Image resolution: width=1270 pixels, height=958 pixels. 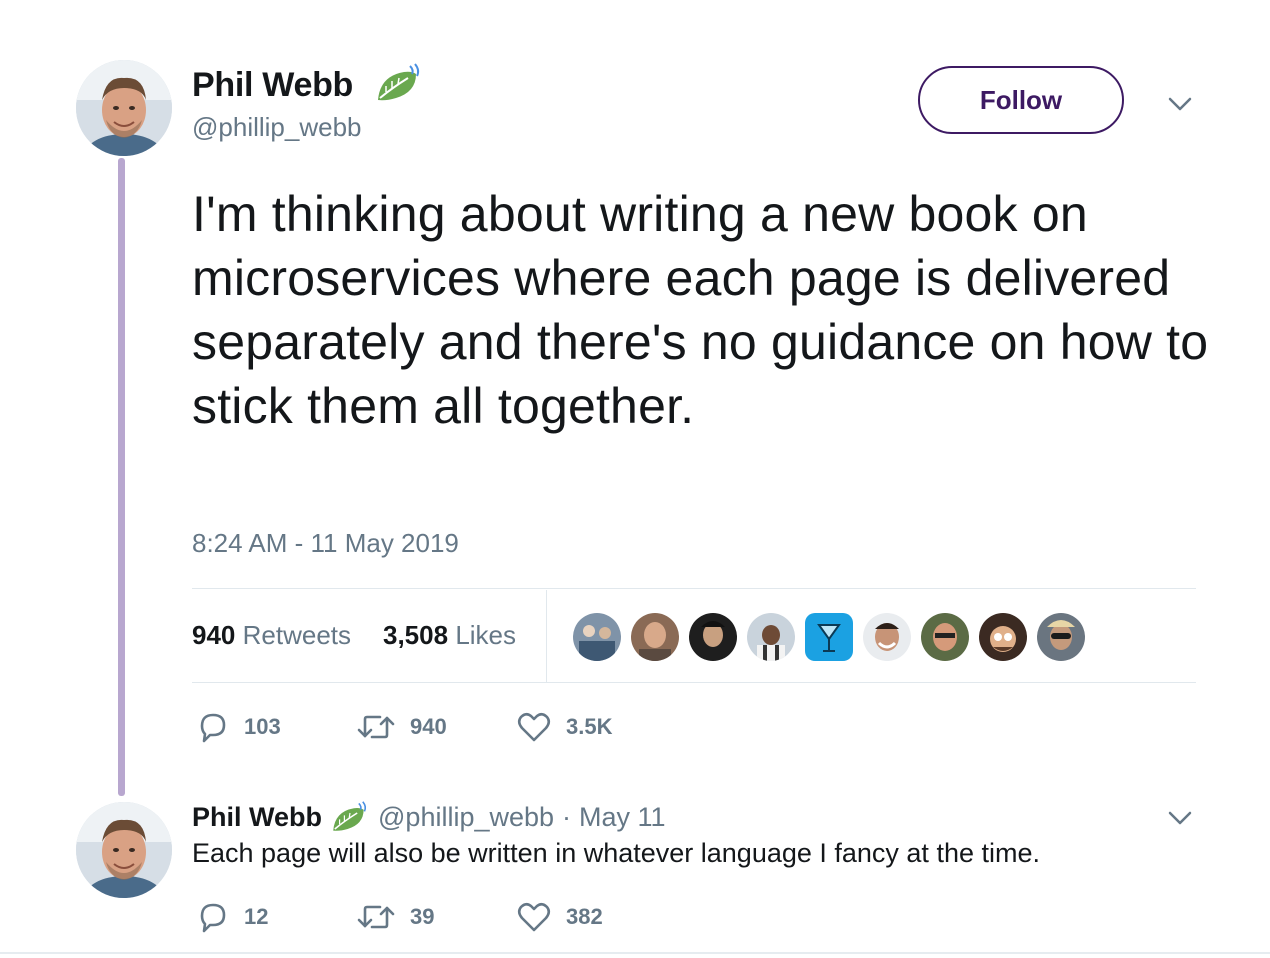 I want to click on like-action: 382, so click(x=559, y=917).